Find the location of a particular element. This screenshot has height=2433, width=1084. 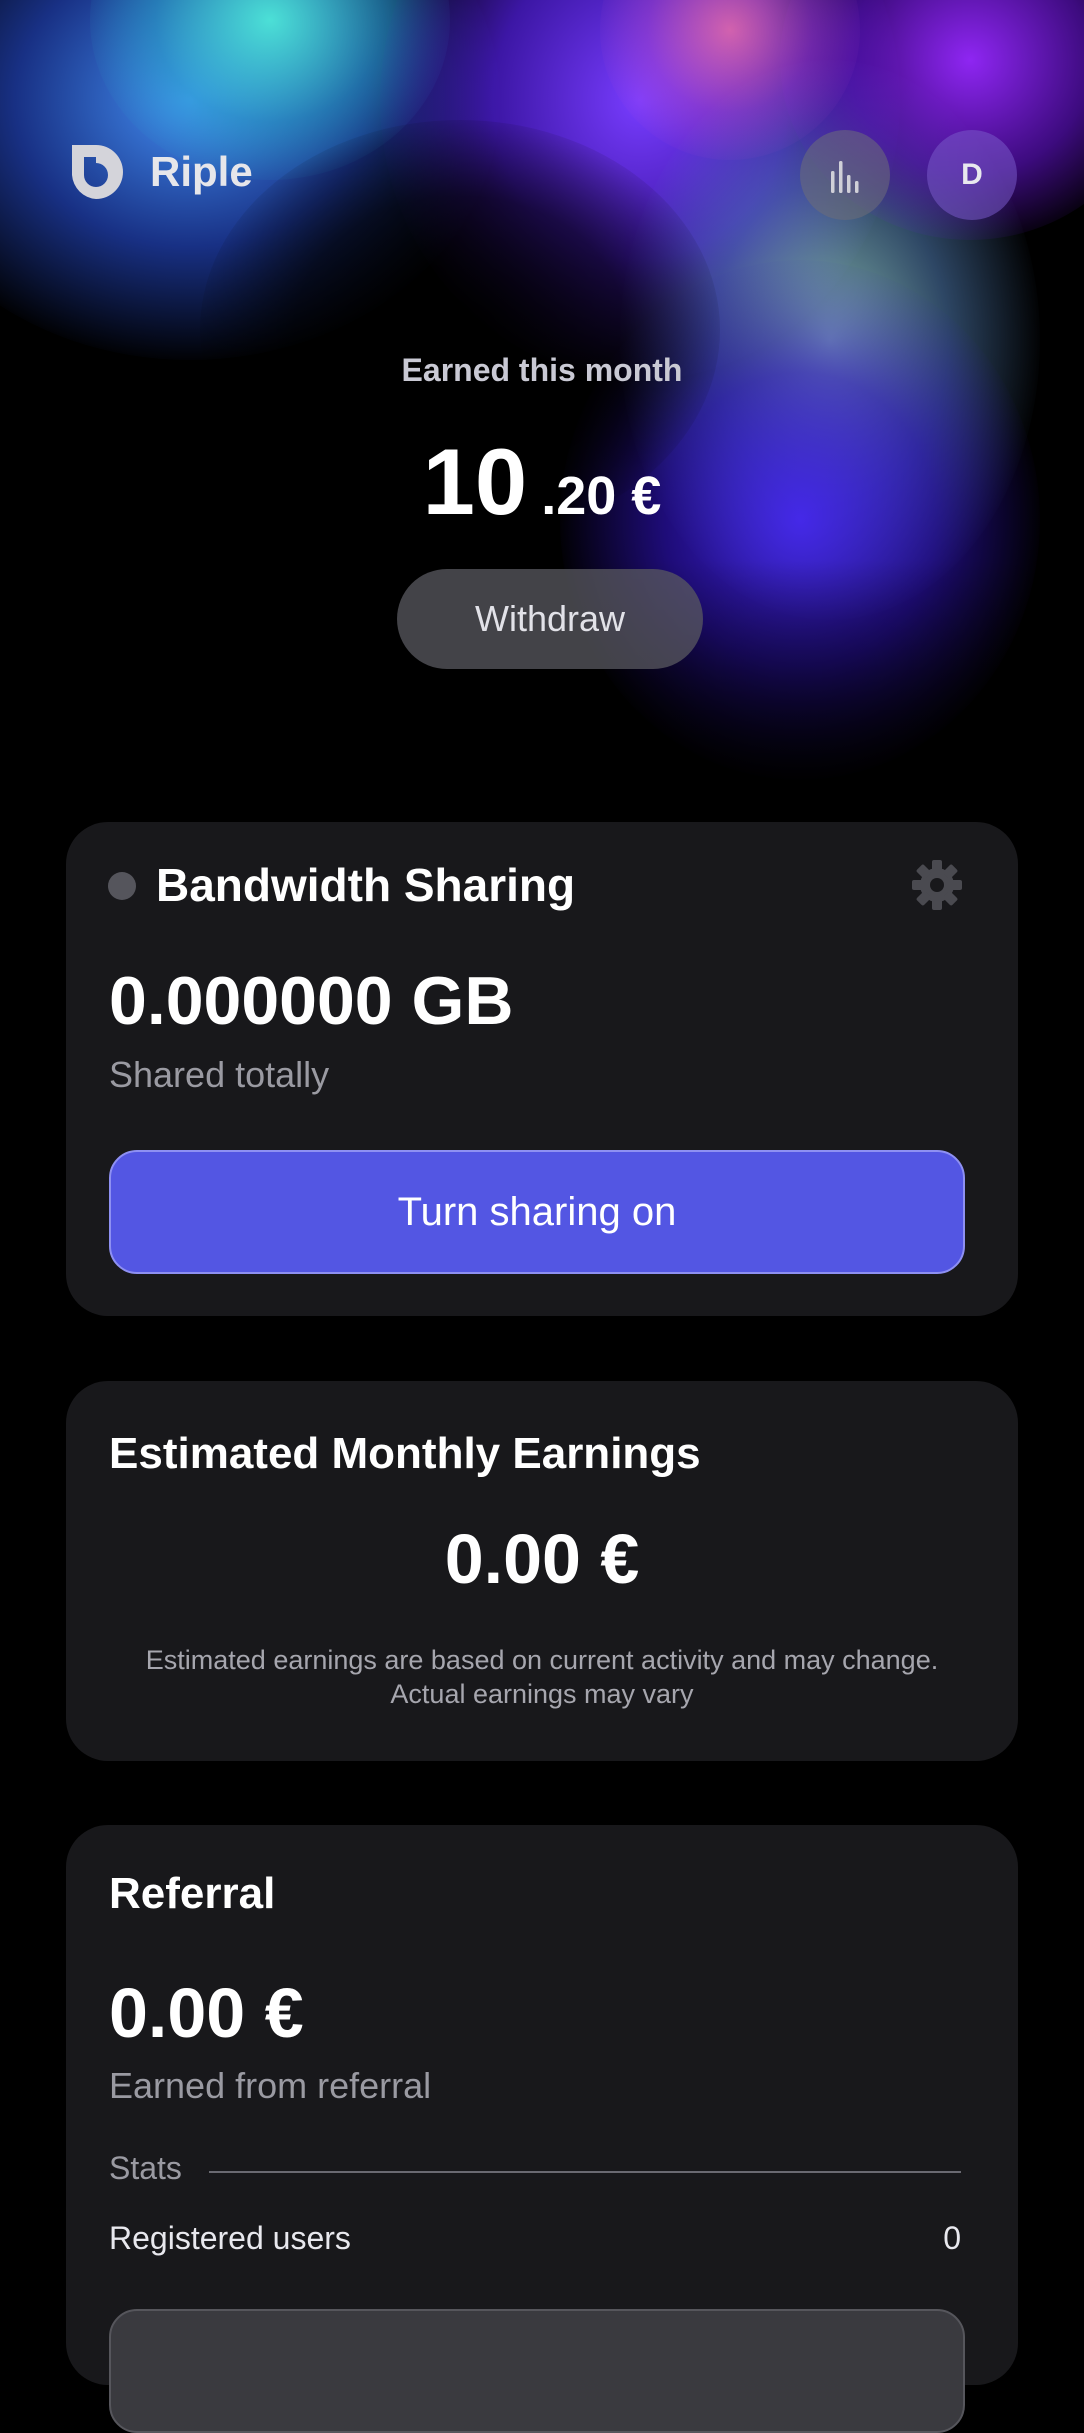

withdraw-button: Withdraw is located at coordinates (550, 619).